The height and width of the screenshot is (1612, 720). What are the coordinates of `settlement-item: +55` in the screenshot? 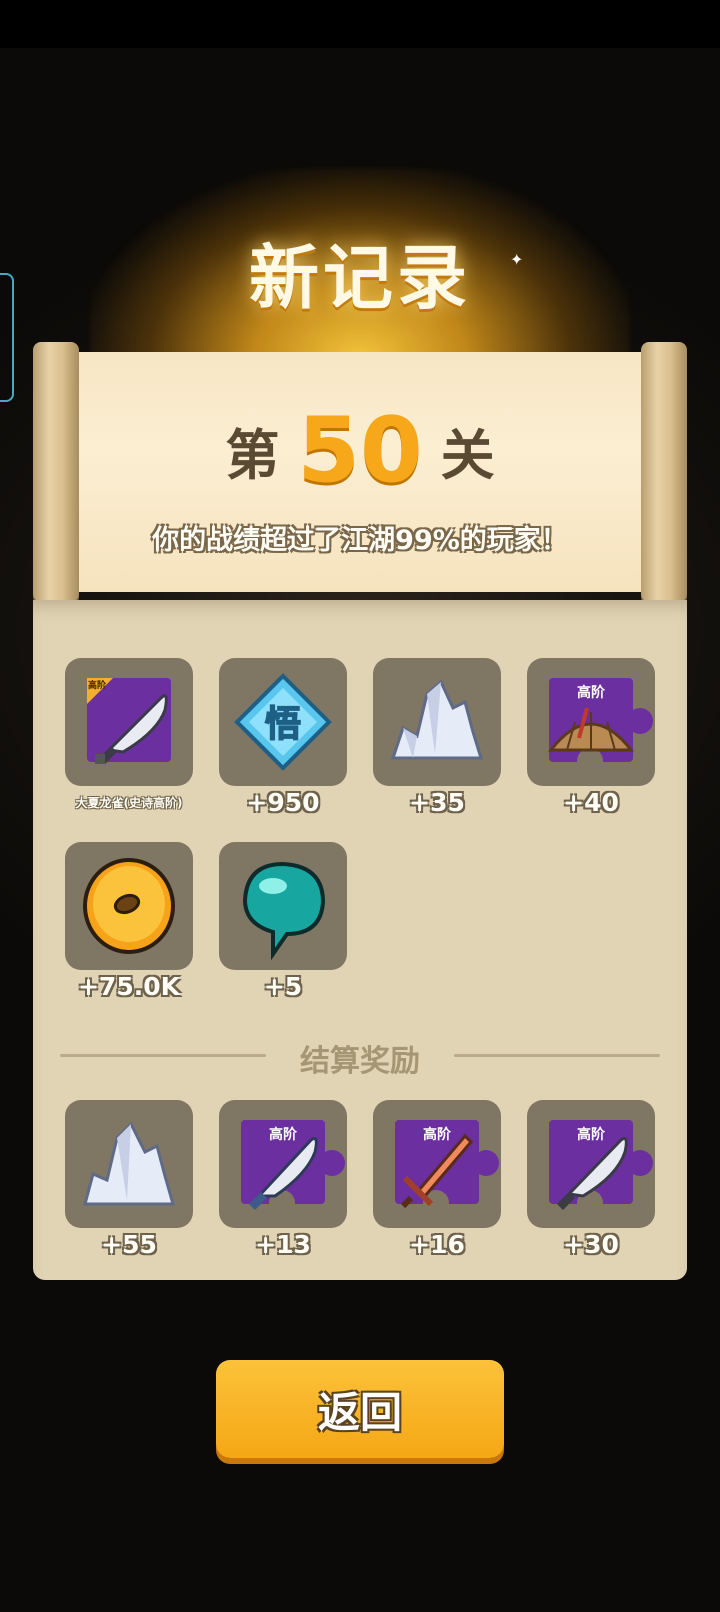 It's located at (129, 1179).